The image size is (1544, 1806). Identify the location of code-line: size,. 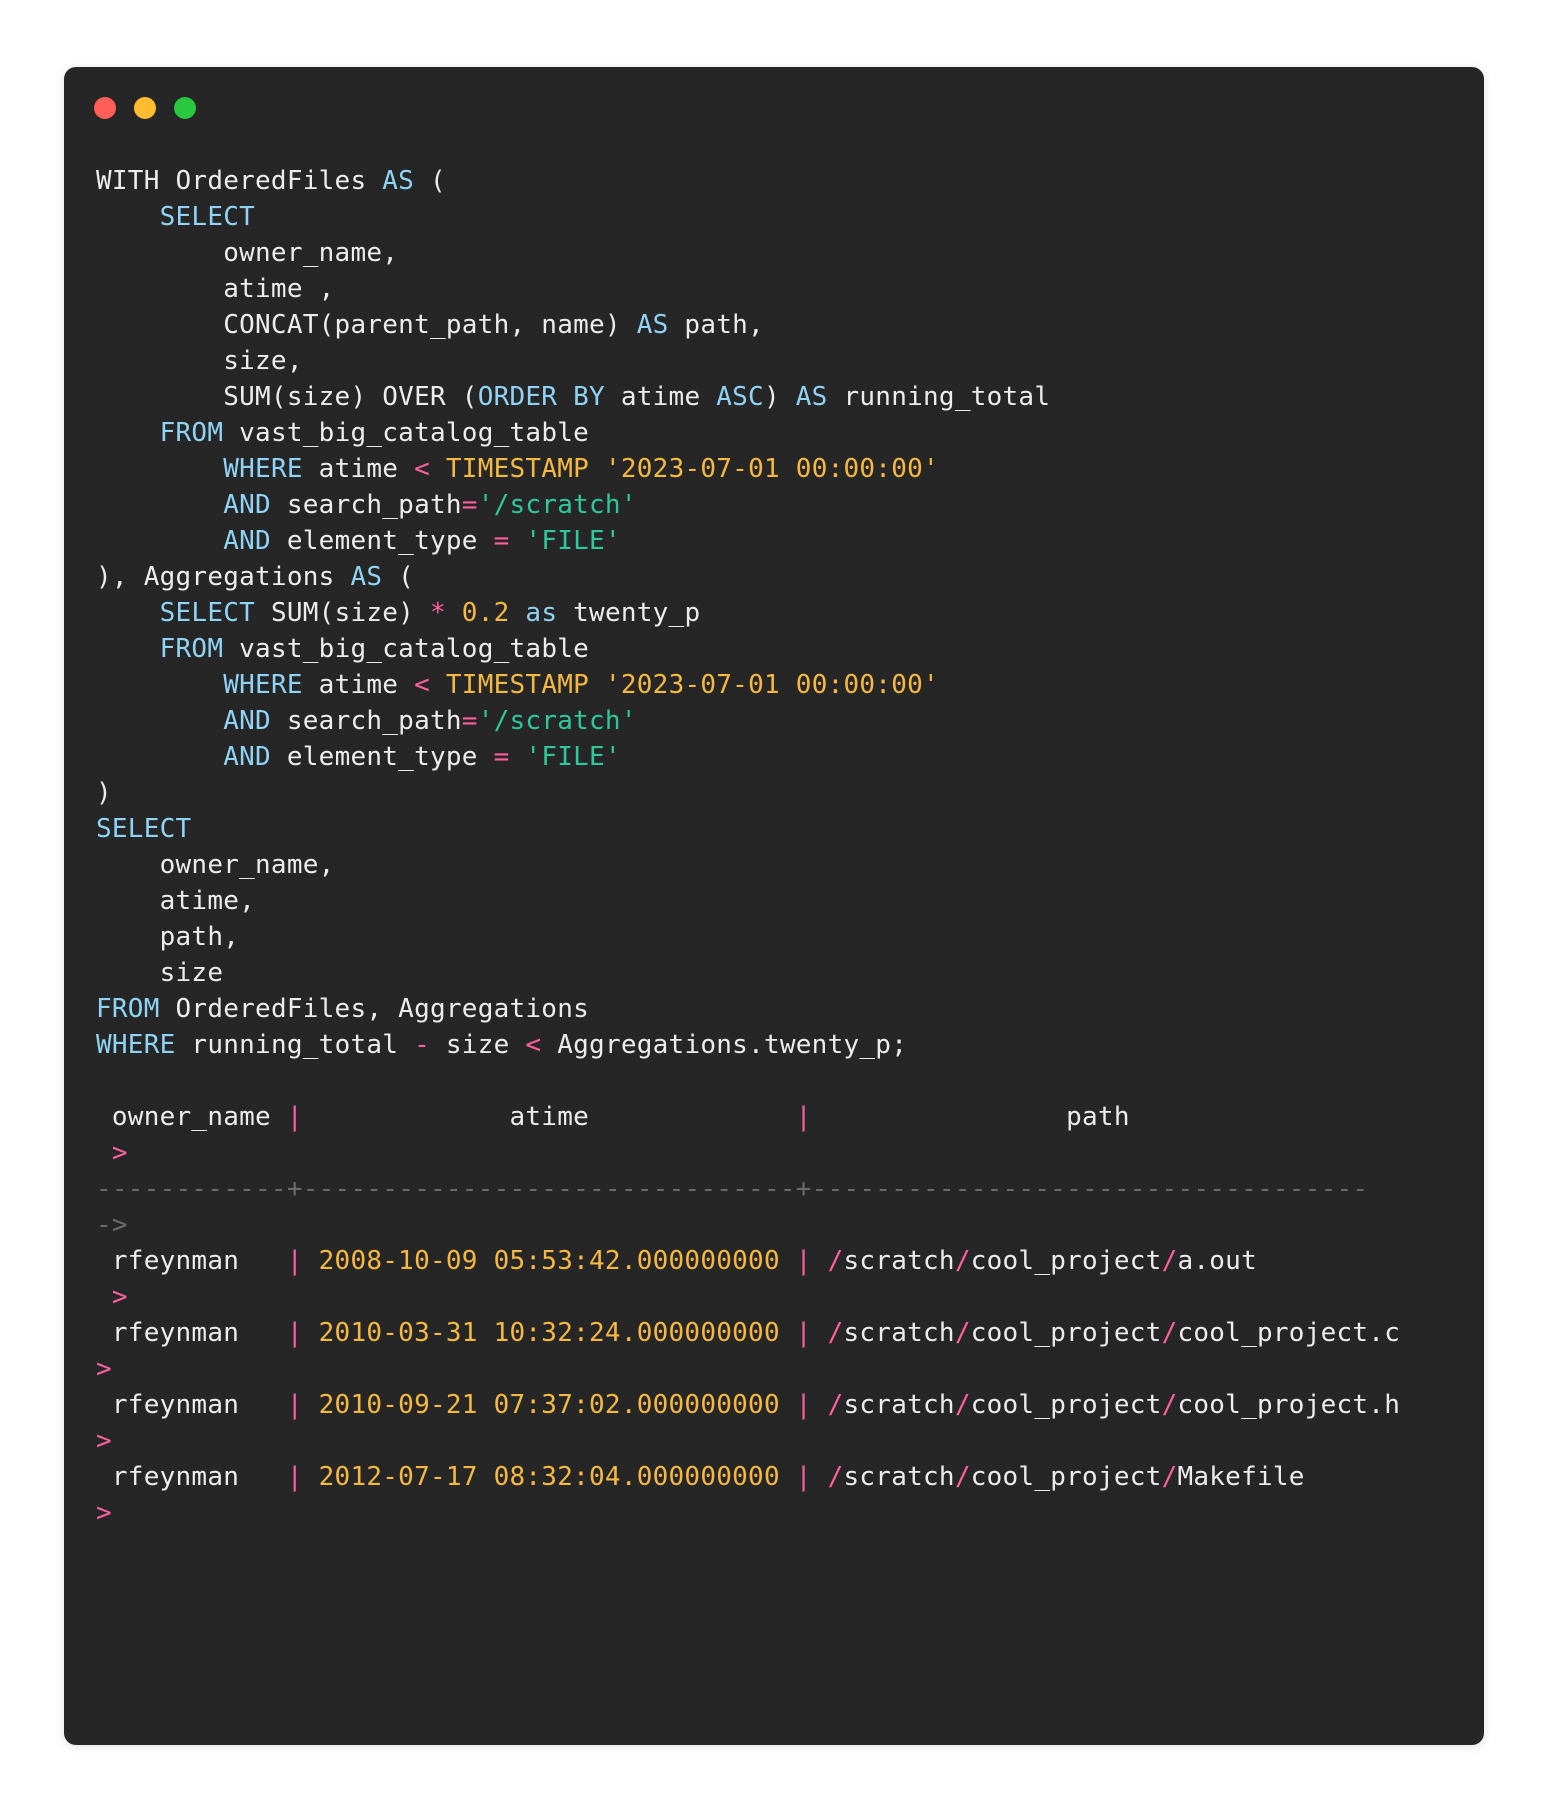
(199, 361).